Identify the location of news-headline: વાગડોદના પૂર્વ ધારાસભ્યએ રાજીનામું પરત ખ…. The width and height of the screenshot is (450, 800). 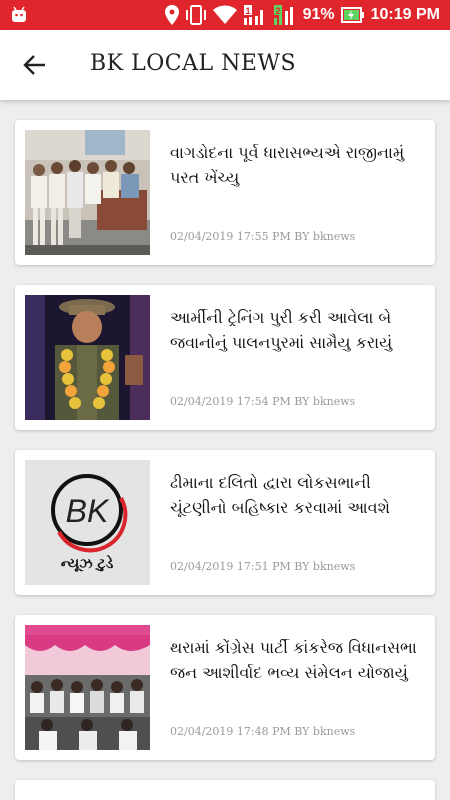
(295, 165).